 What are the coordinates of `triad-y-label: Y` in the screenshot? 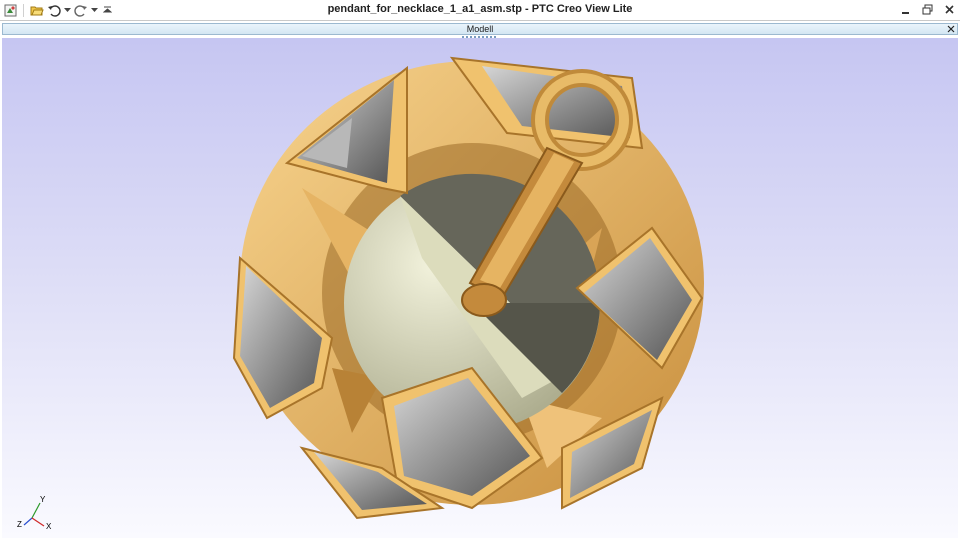 It's located at (43, 499).